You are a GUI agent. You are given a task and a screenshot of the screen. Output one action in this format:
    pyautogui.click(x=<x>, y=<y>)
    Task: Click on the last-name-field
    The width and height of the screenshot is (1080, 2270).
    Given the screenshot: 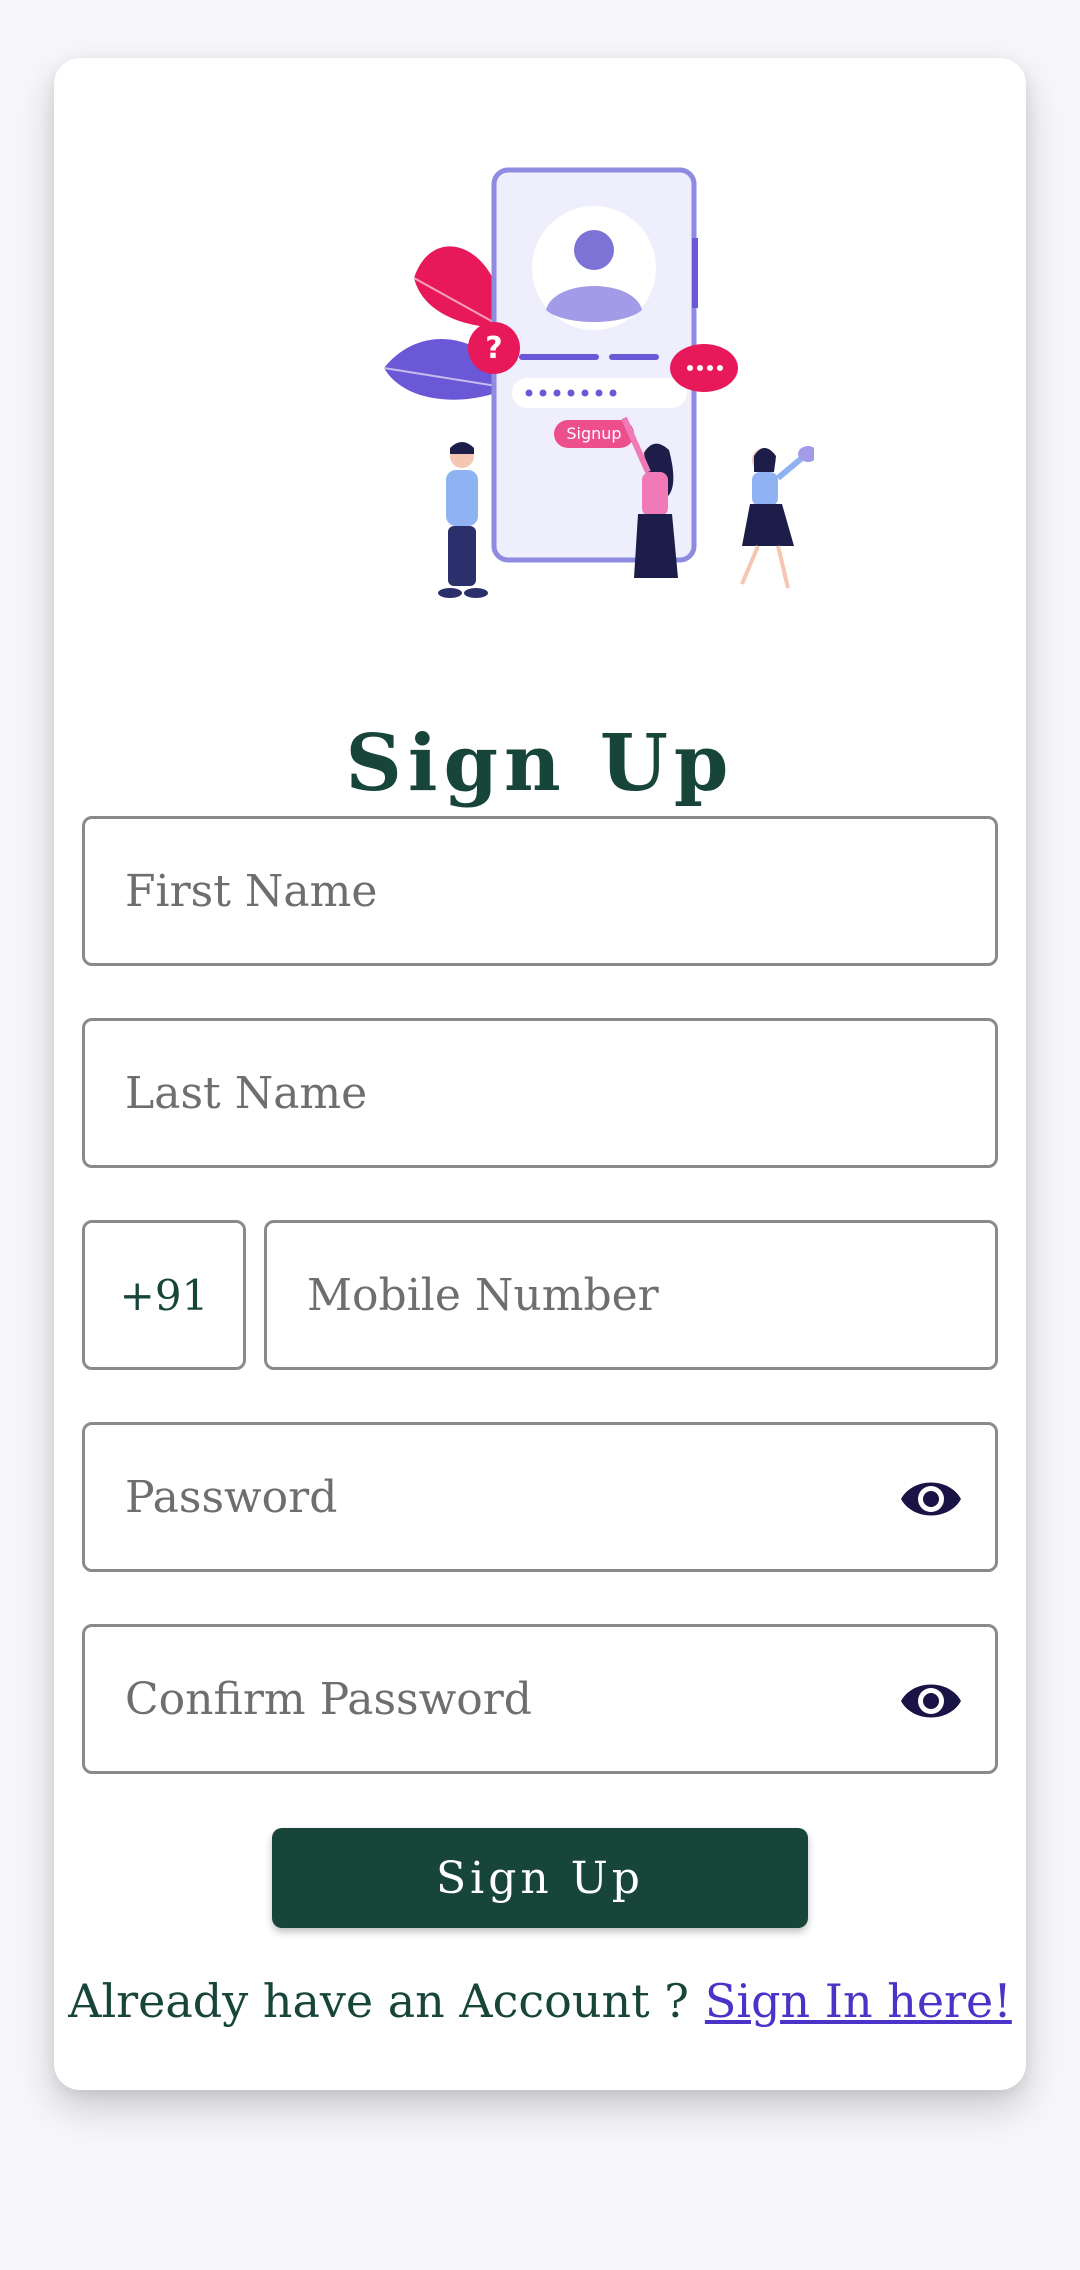 What is the action you would take?
    pyautogui.click(x=540, y=1093)
    